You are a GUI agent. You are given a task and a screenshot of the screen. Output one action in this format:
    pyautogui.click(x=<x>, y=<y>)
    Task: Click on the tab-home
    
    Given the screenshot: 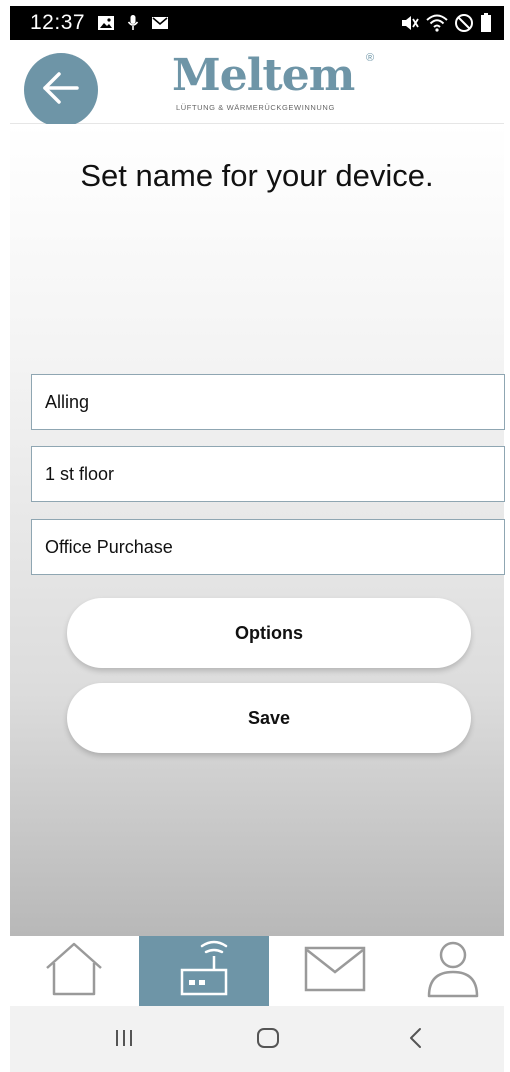 What is the action you would take?
    pyautogui.click(x=74, y=971)
    